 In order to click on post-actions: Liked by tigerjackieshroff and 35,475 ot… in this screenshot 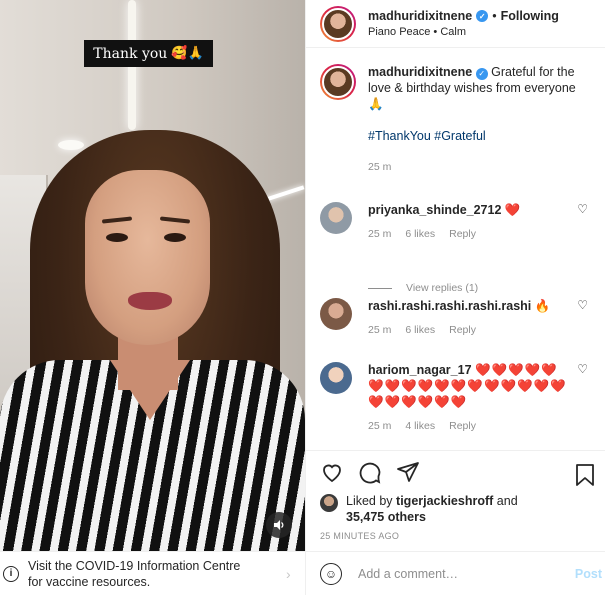, I will do `click(455, 500)`.